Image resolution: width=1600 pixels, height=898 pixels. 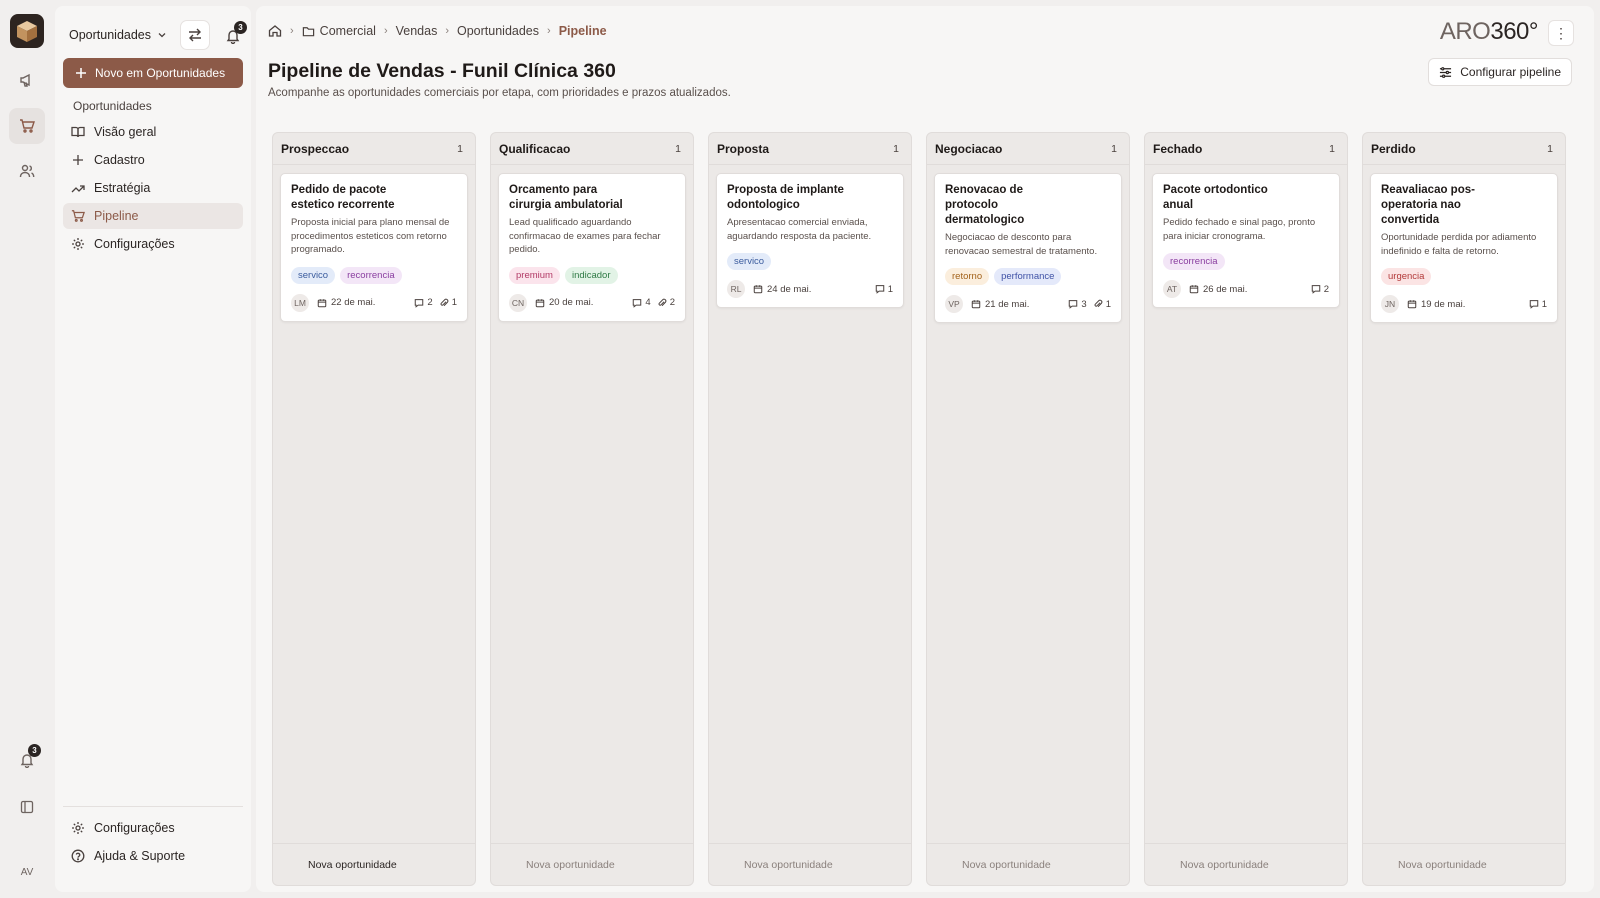 What do you see at coordinates (435, 302) in the screenshot?
I see `card-counts: 2 1` at bounding box center [435, 302].